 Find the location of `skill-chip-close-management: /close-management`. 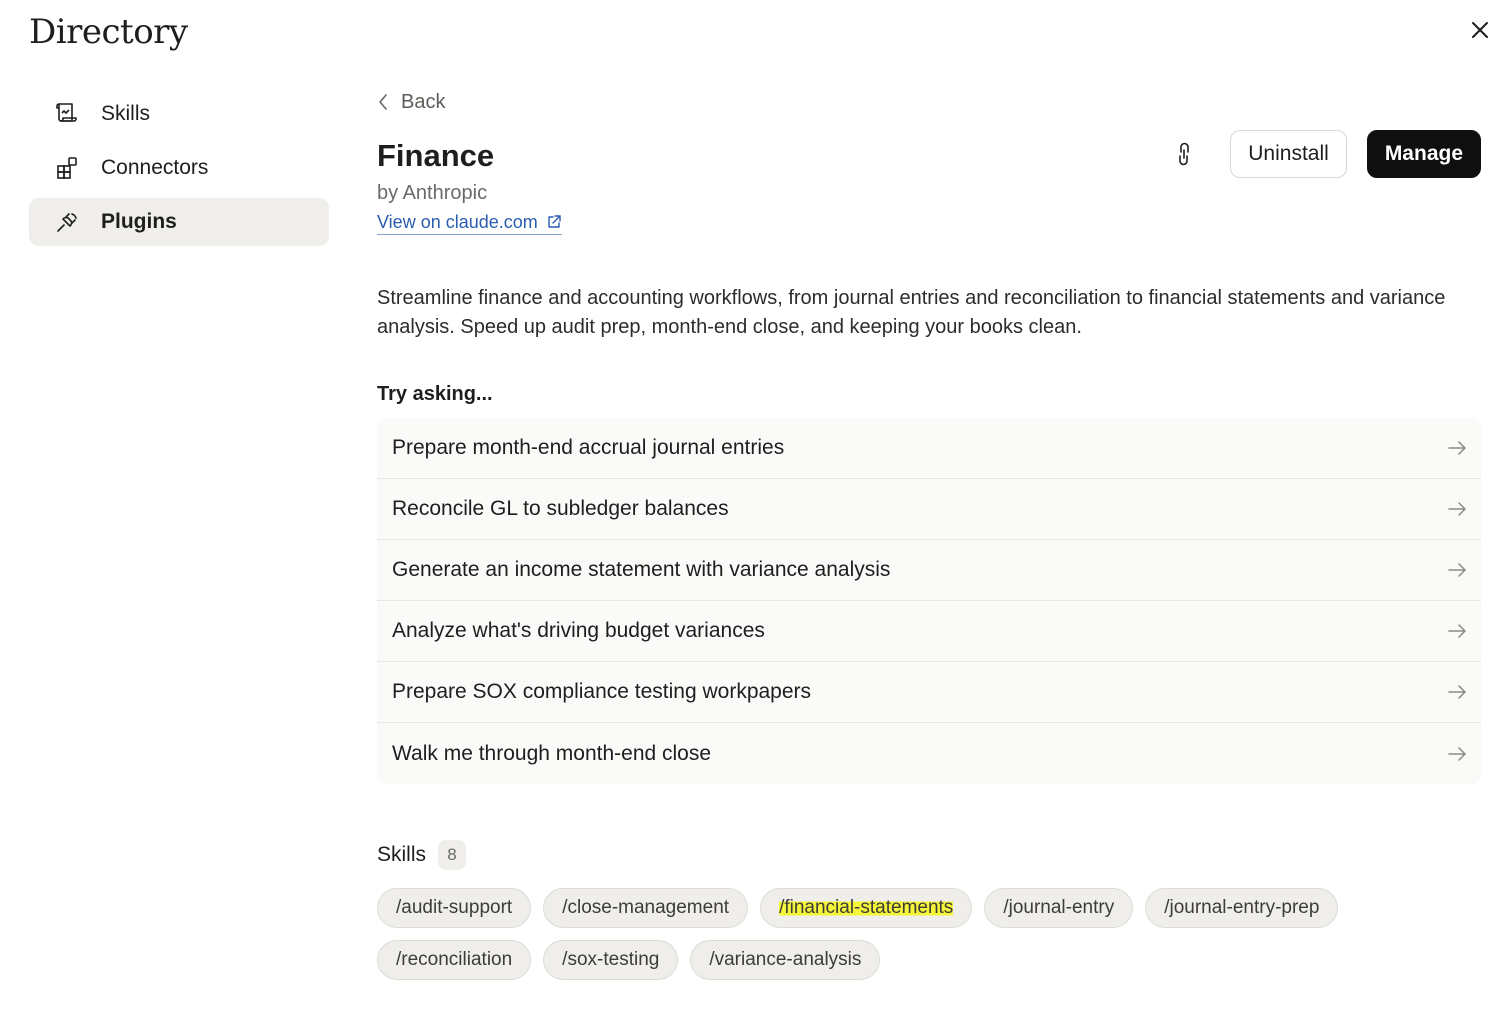

skill-chip-close-management: /close-management is located at coordinates (646, 908).